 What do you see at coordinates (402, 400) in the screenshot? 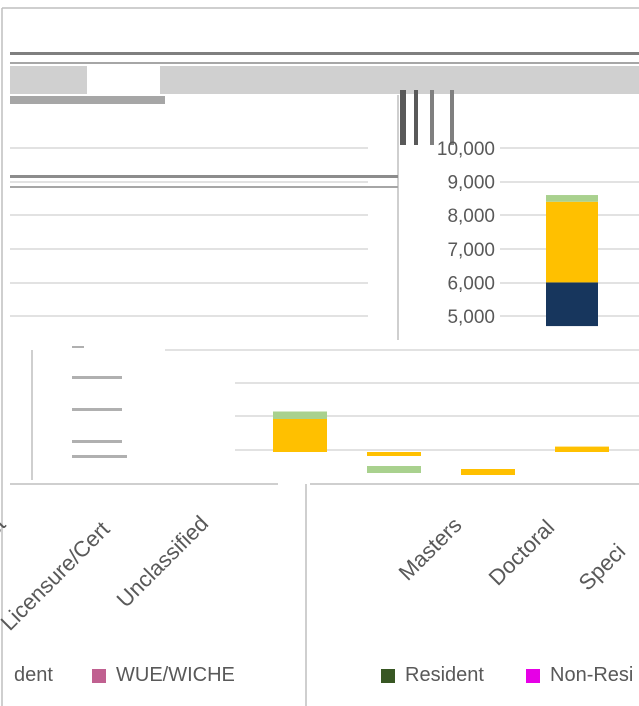
I see `gridlines-lower-visible` at bounding box center [402, 400].